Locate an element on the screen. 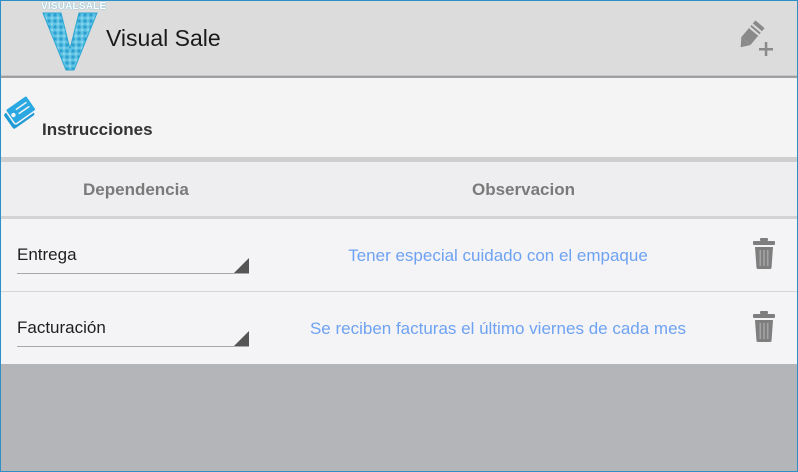 The height and width of the screenshot is (472, 798). table-header: Dependencia Observacion is located at coordinates (399, 189).